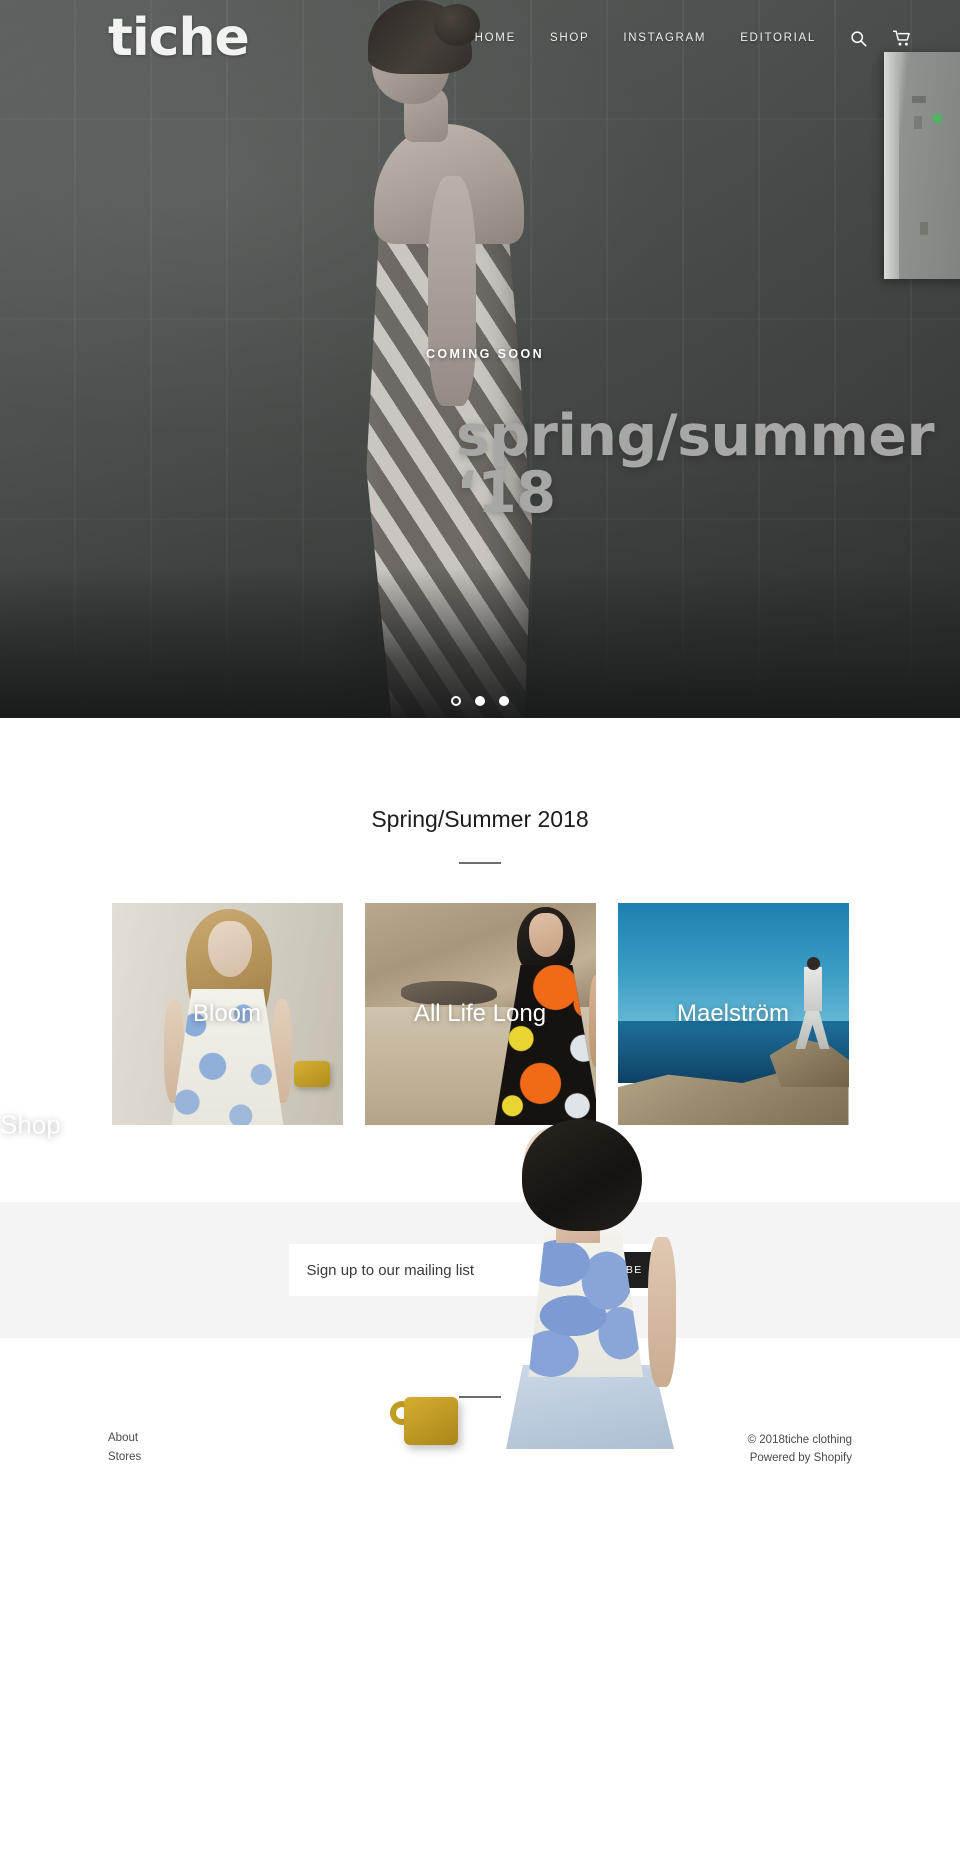 This screenshot has width=960, height=1875. I want to click on footer-link-about: About, so click(124, 1438).